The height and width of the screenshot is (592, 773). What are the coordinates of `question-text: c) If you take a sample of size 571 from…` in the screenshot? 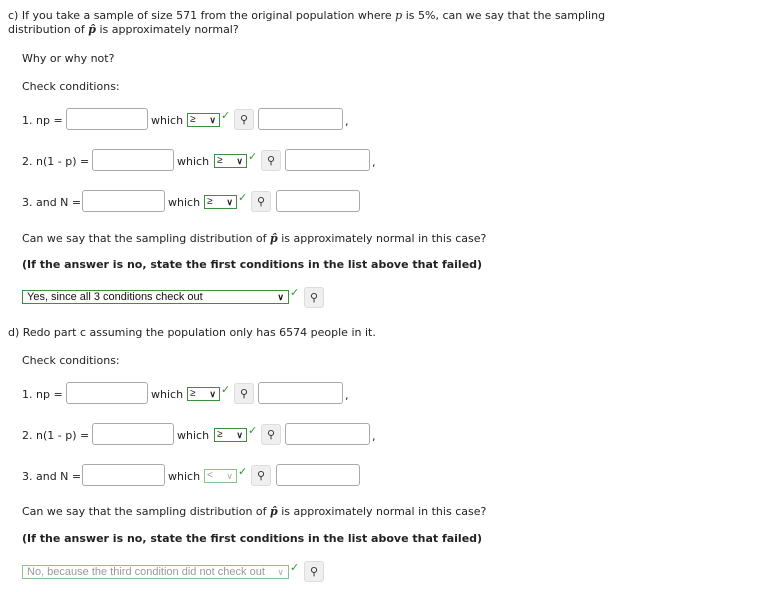 It's located at (202, 15).